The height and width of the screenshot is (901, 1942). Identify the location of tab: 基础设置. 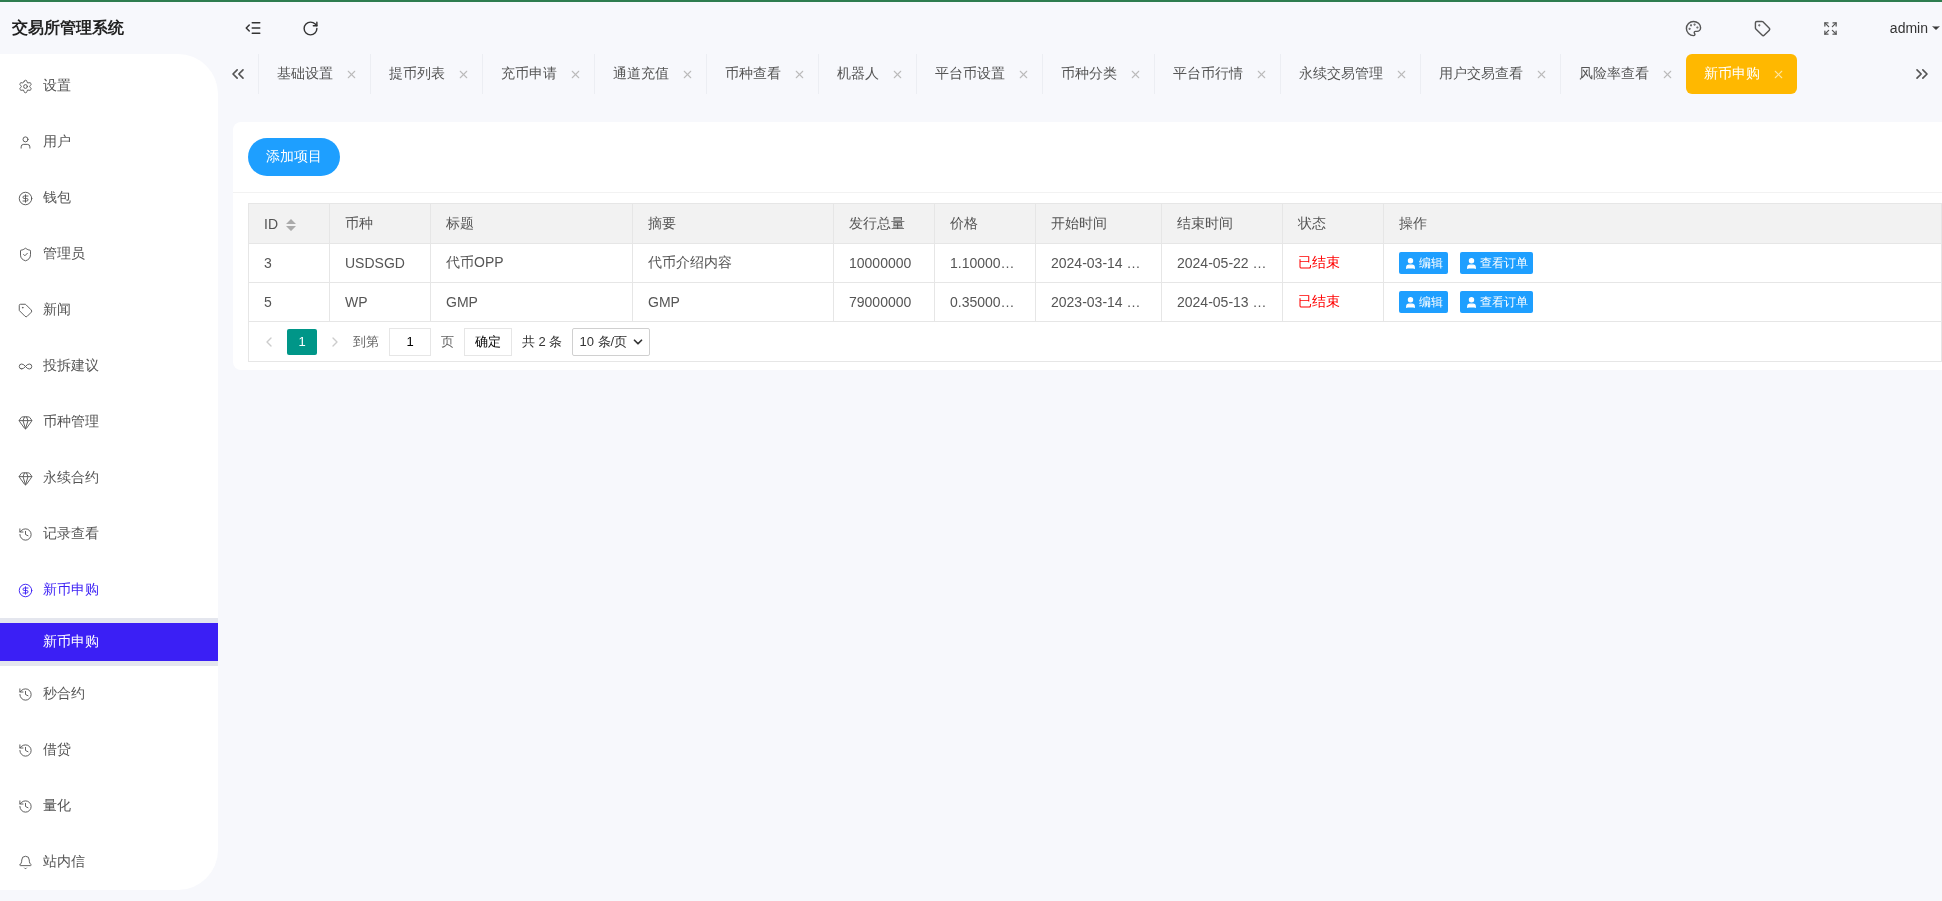
(314, 74).